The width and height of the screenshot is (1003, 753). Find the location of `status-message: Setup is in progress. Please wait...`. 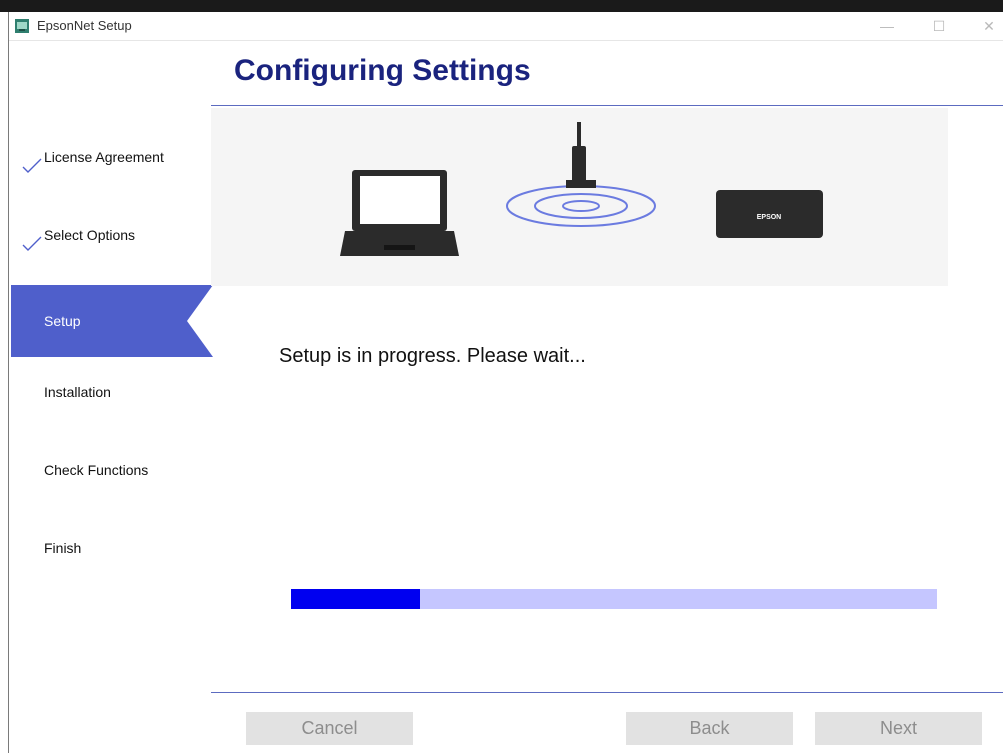

status-message: Setup is in progress. Please wait... is located at coordinates (432, 356).